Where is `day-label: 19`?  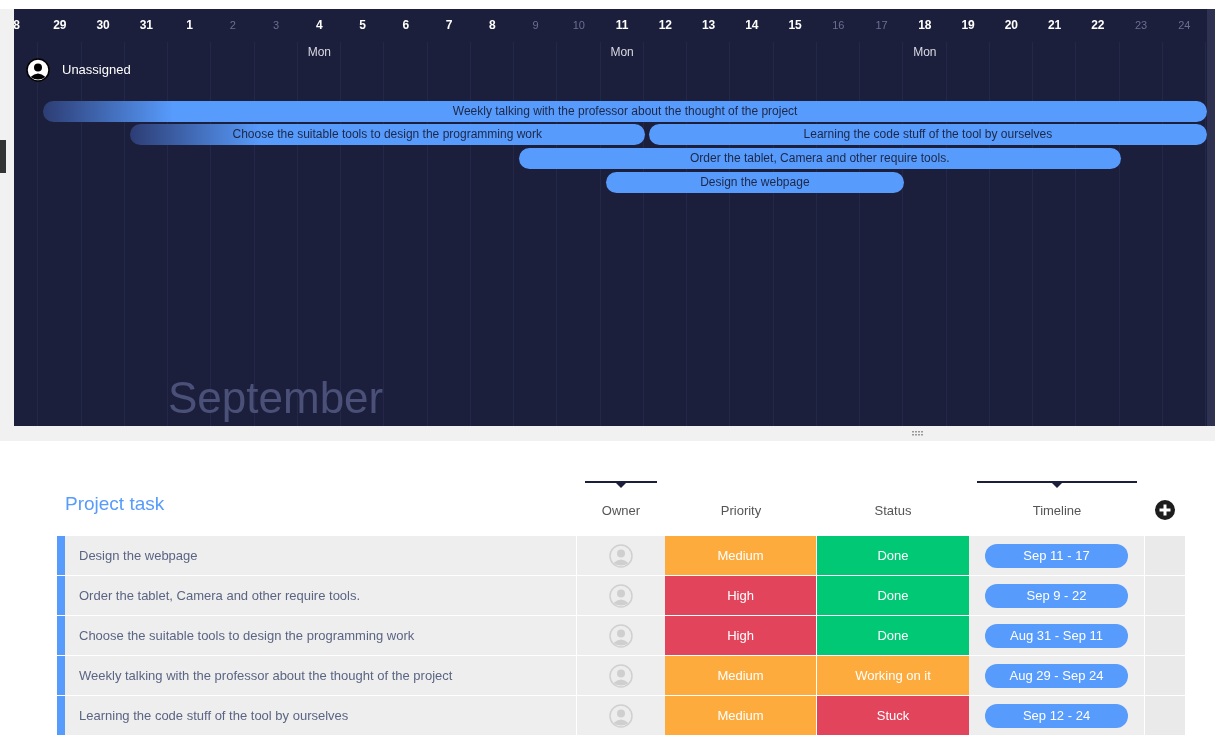 day-label: 19 is located at coordinates (968, 26).